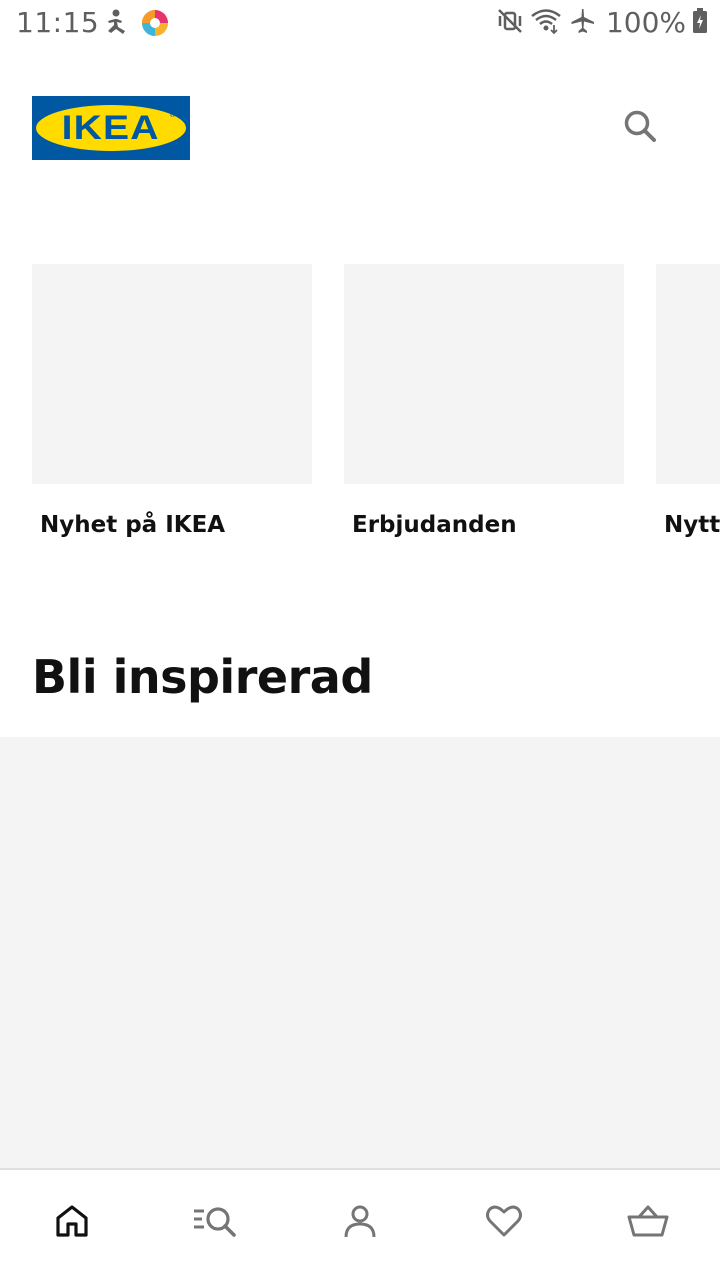 Image resolution: width=720 pixels, height=1280 pixels. I want to click on battery-charging-icon, so click(700, 23).